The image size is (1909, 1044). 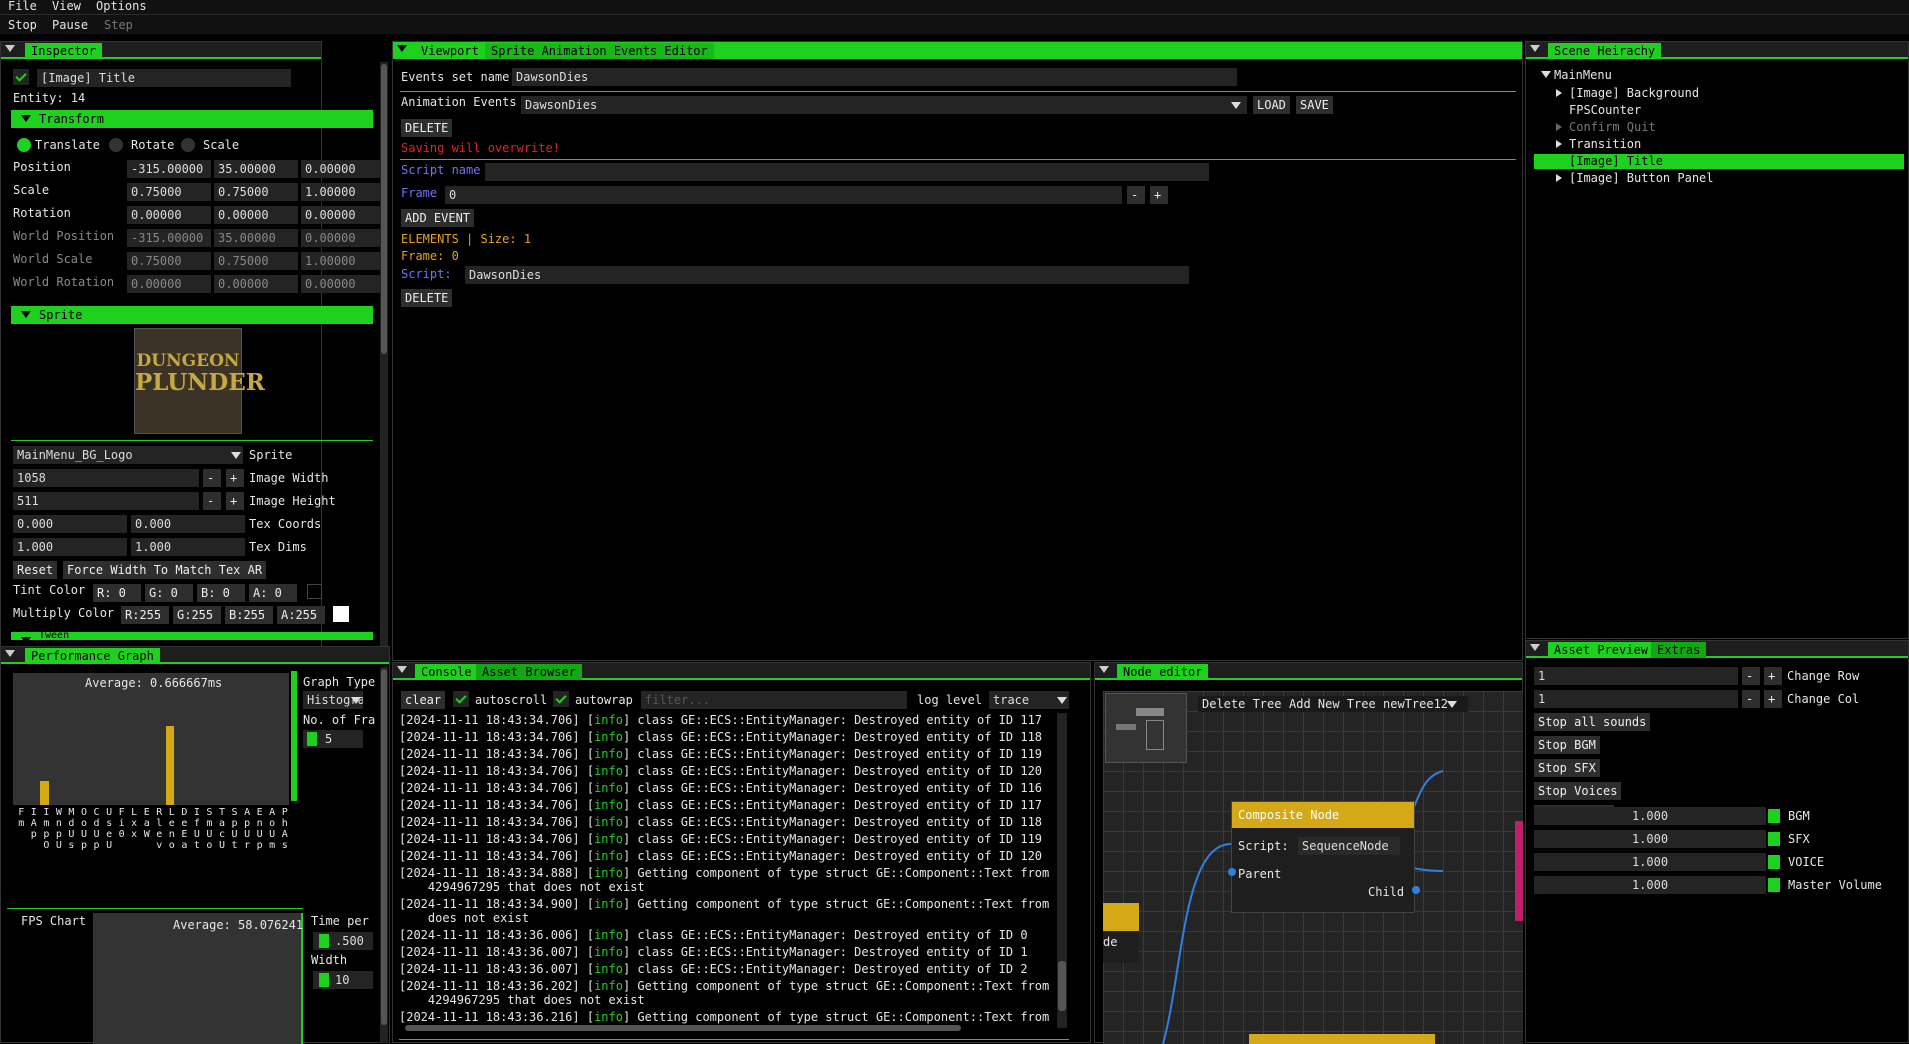 I want to click on multiply-swatch, so click(x=341, y=614).